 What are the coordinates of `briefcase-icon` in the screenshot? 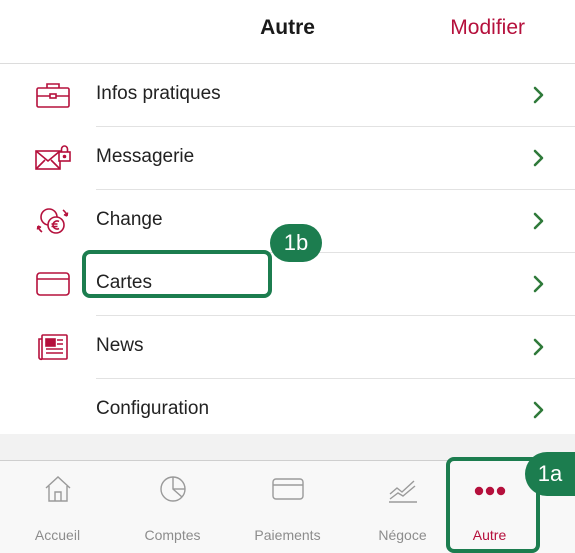 It's located at (53, 95).